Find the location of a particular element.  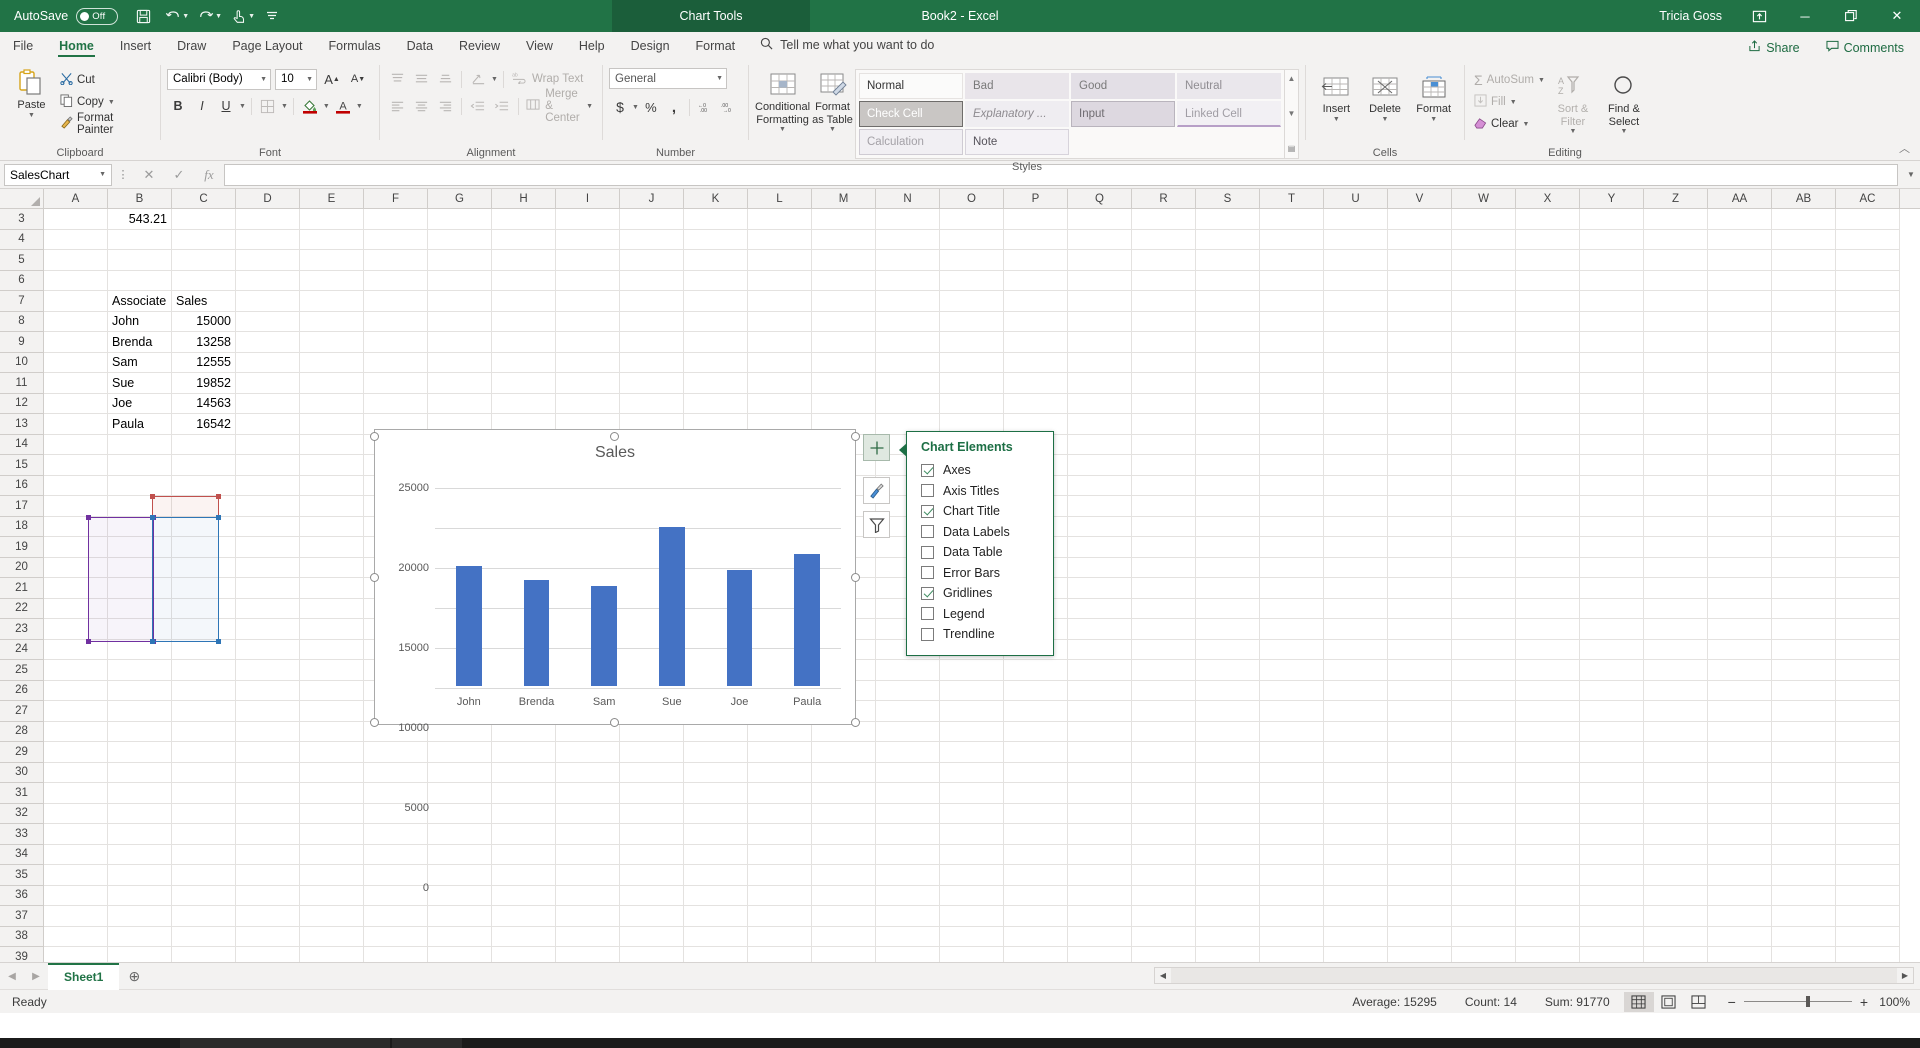

tab-draw: Draw is located at coordinates (191, 47).